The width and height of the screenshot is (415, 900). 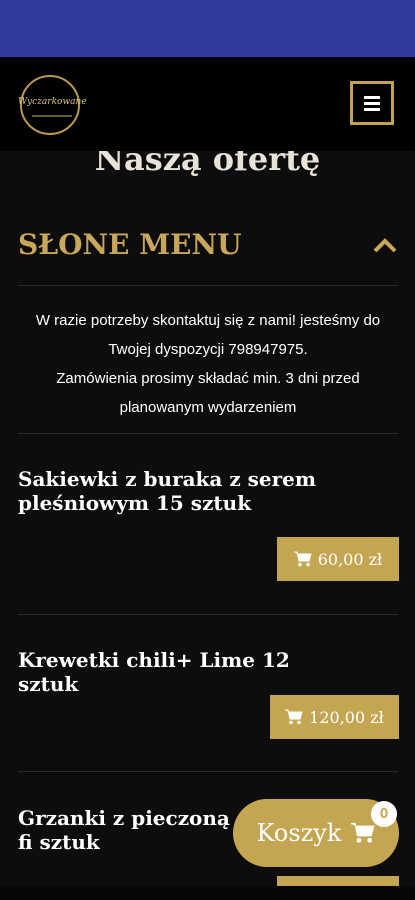 I want to click on add-to-cart-button: 60,00 zł, so click(x=338, y=559).